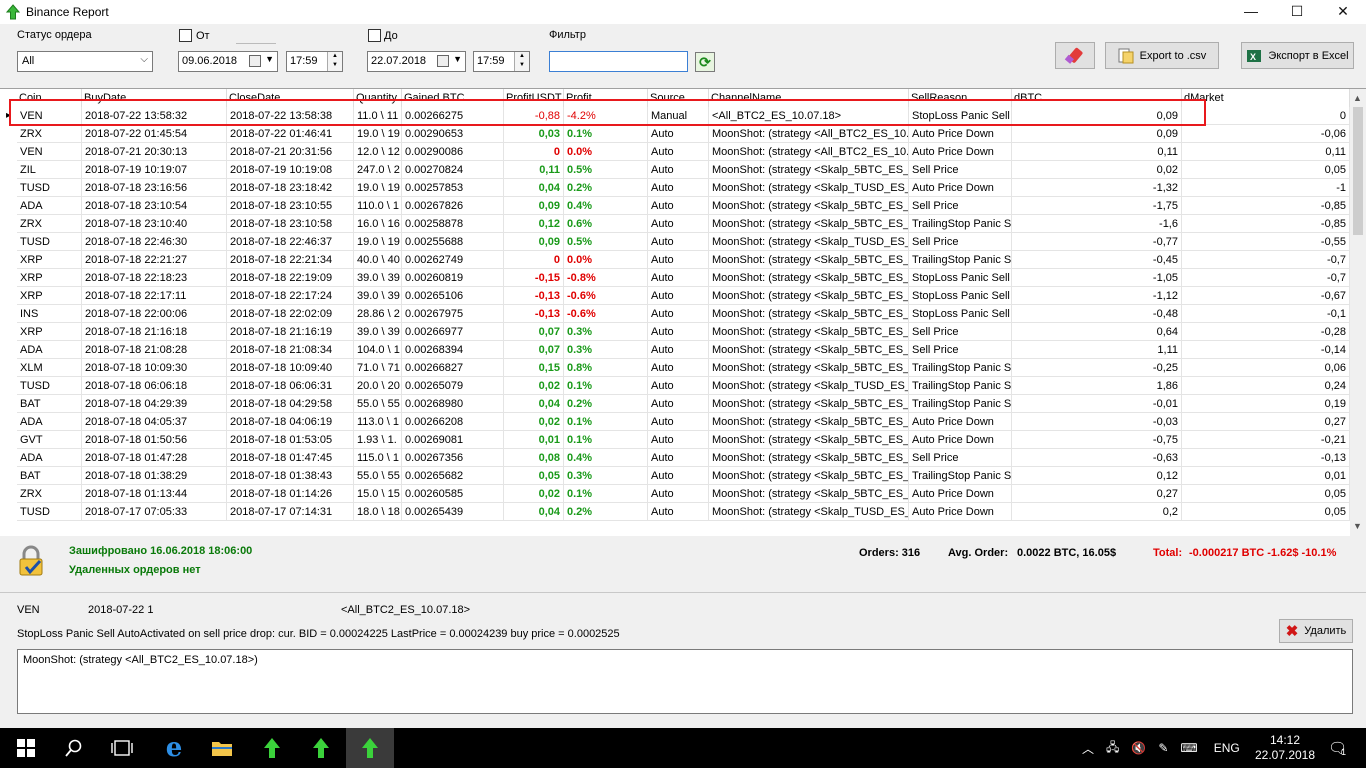 This screenshot has width=1366, height=768. What do you see at coordinates (683, 12) in the screenshot?
I see `title-bar: Binance Report — ☐ ✕` at bounding box center [683, 12].